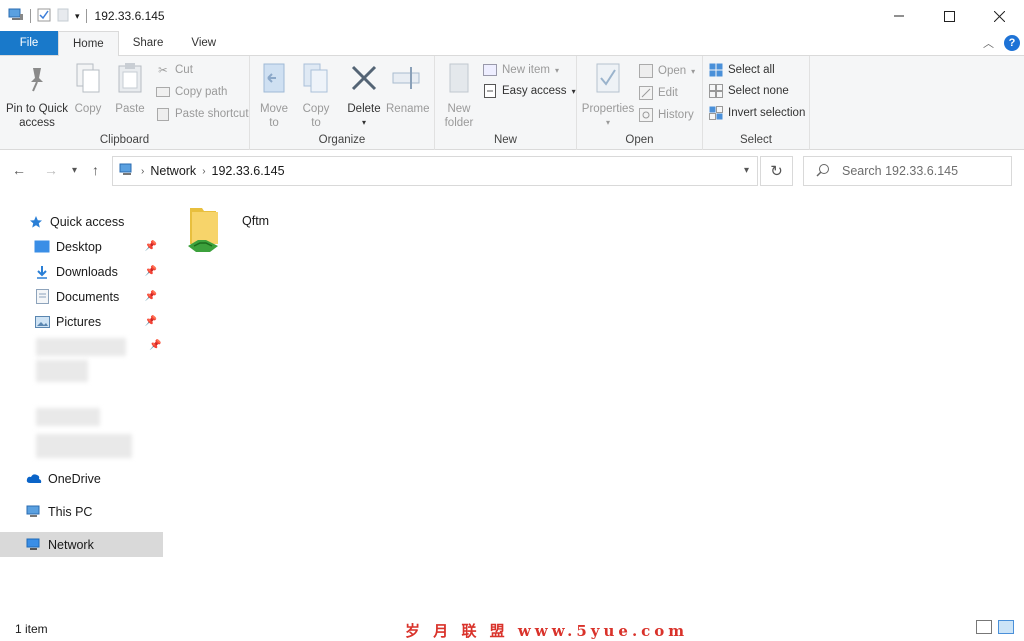 This screenshot has width=1024, height=641. What do you see at coordinates (129, 16) in the screenshot?
I see `window-title: 192.33.6.145` at bounding box center [129, 16].